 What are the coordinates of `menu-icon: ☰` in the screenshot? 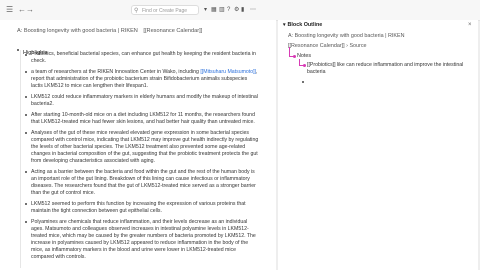 It's located at (9, 10).